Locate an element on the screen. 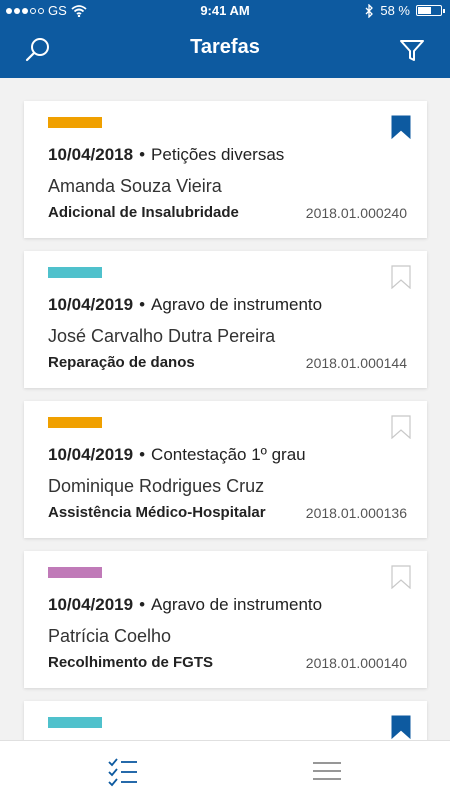 The height and width of the screenshot is (801, 450). status-right: 58 % is located at coordinates (405, 10).